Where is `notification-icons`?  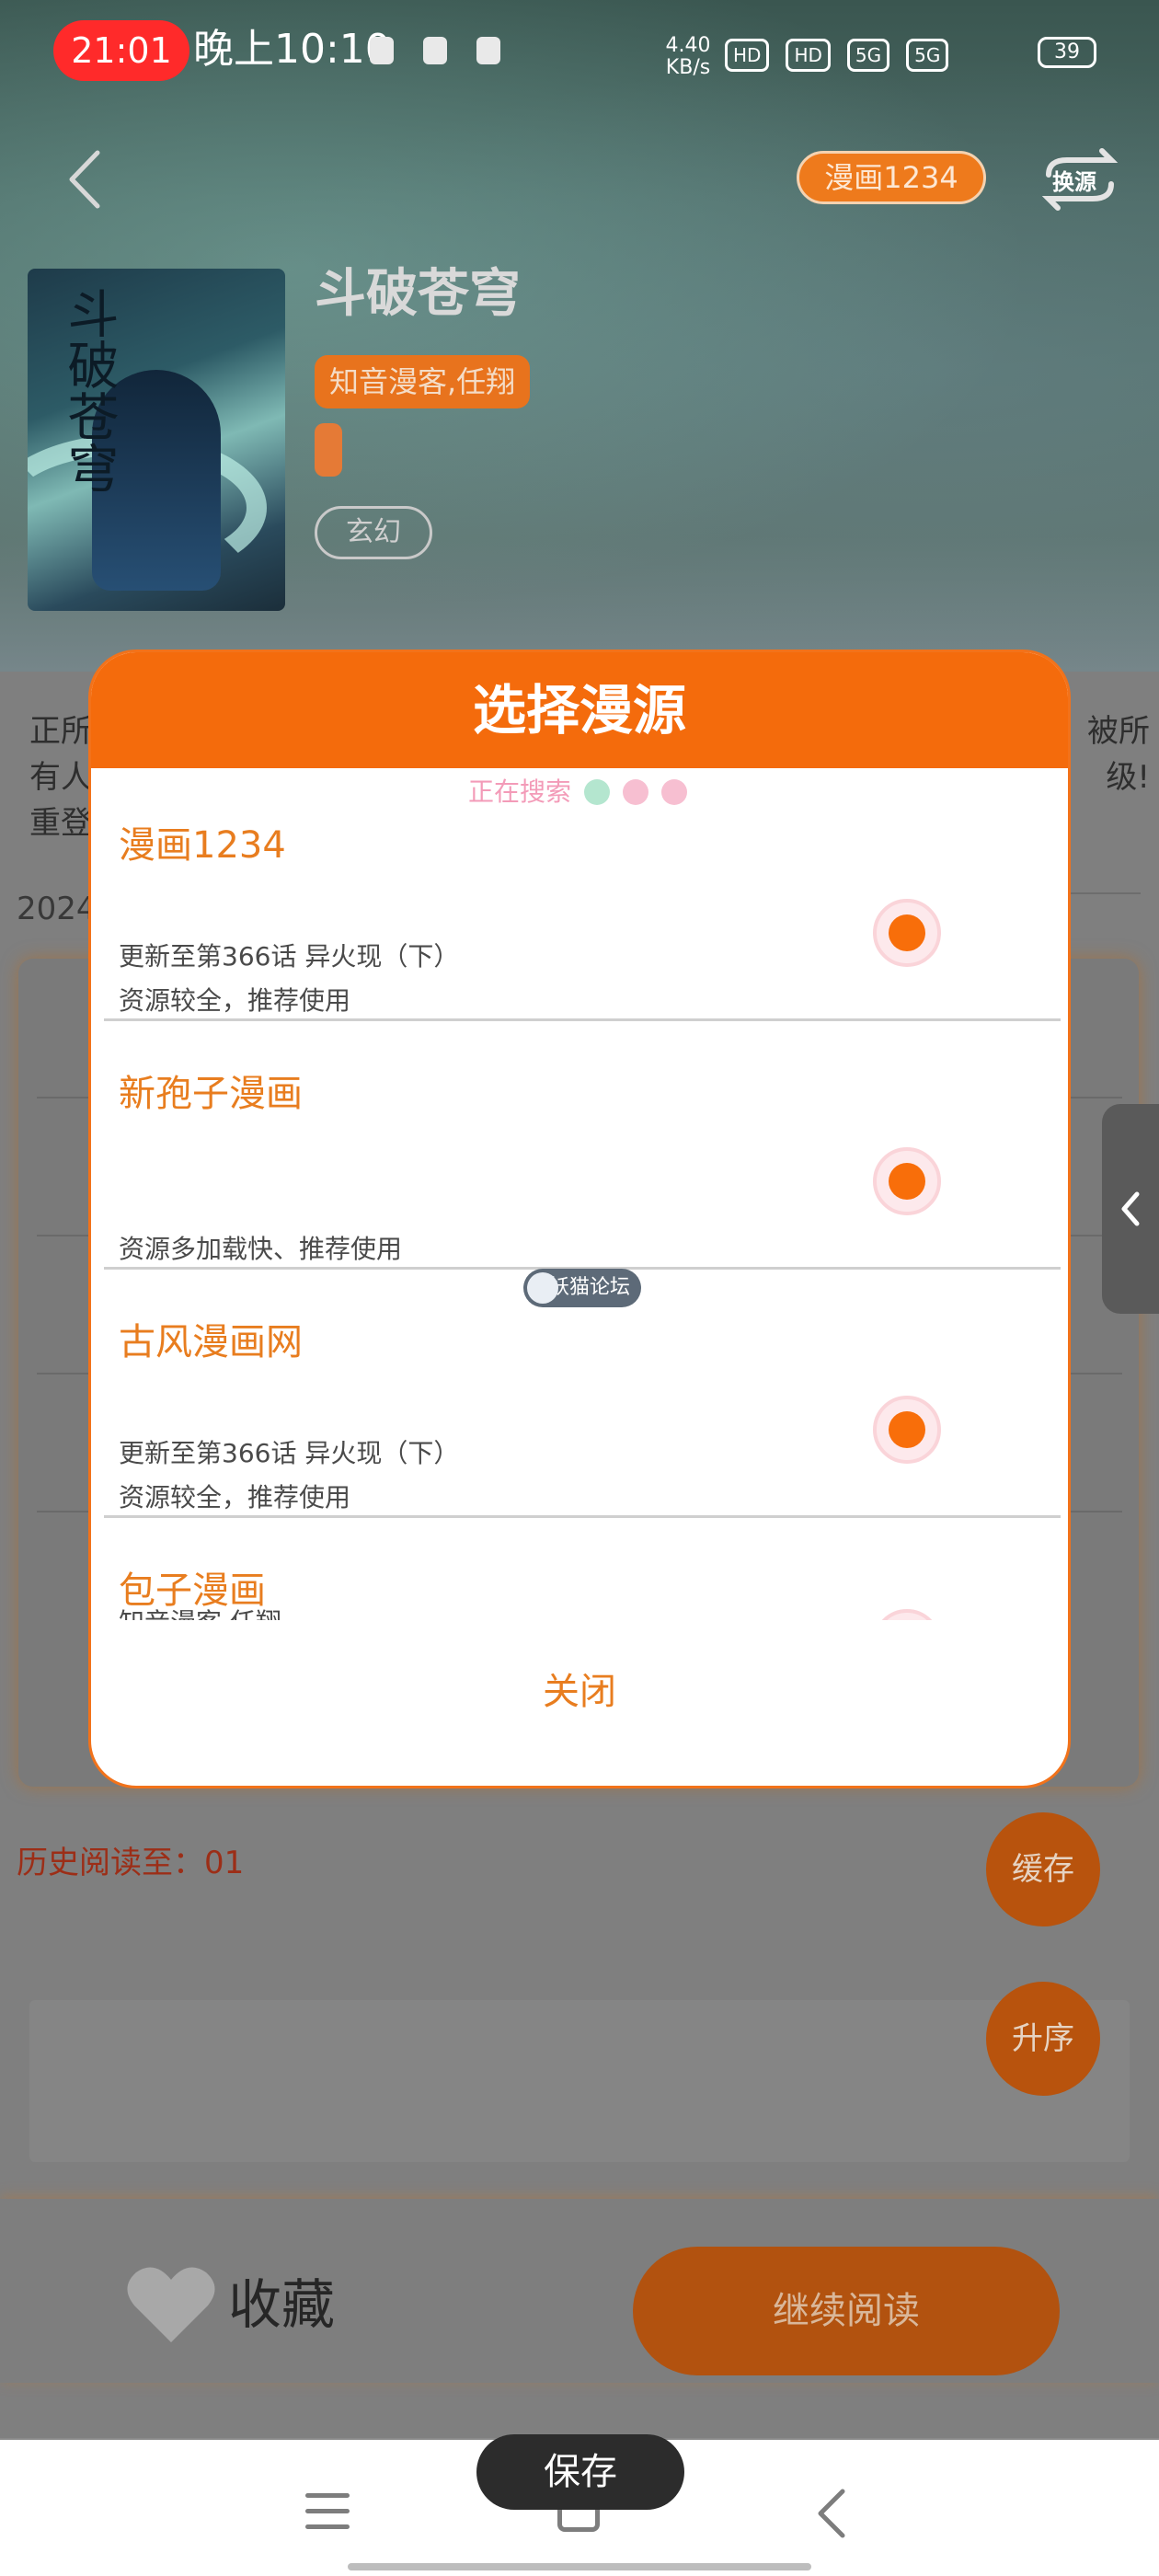 notification-icons is located at coordinates (435, 50).